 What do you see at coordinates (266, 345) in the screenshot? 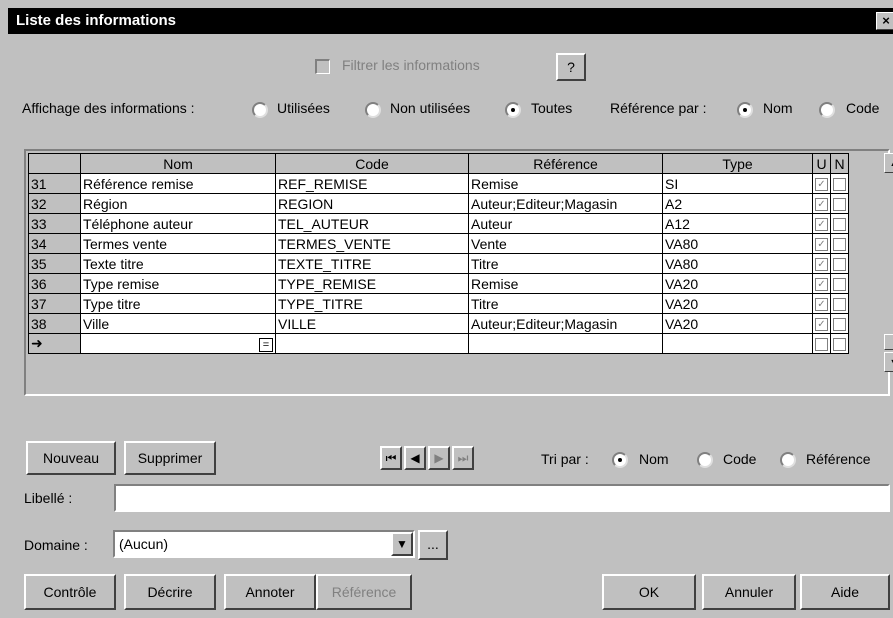
I see `equals-icon: =` at bounding box center [266, 345].